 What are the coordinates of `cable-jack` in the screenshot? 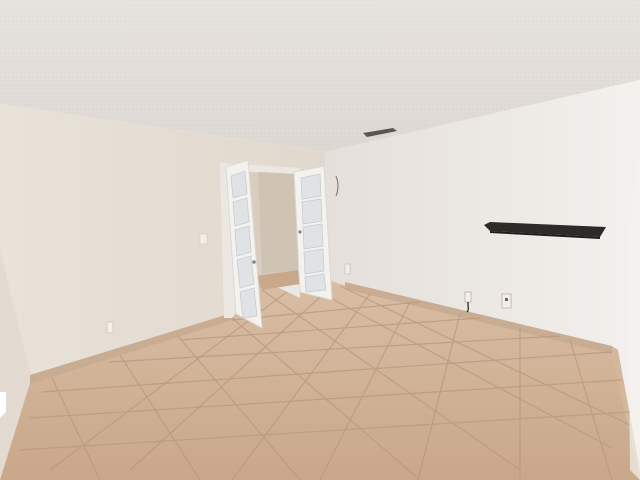 It's located at (468, 297).